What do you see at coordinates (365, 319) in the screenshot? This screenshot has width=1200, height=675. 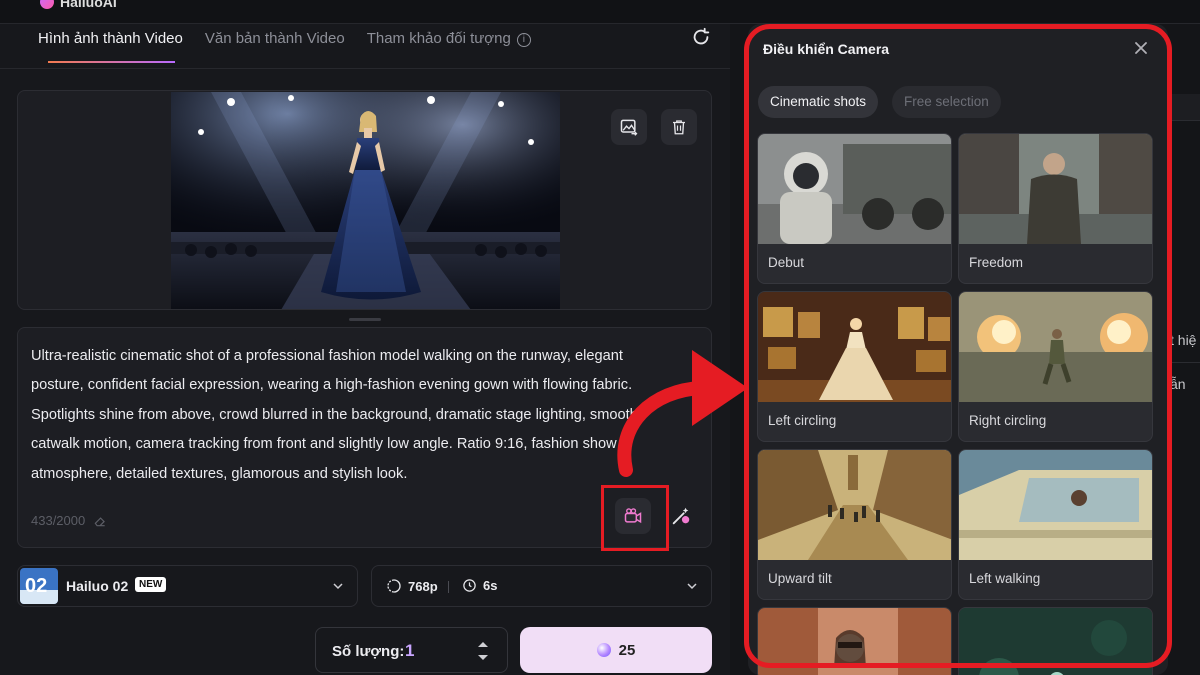 I see `resize-handle` at bounding box center [365, 319].